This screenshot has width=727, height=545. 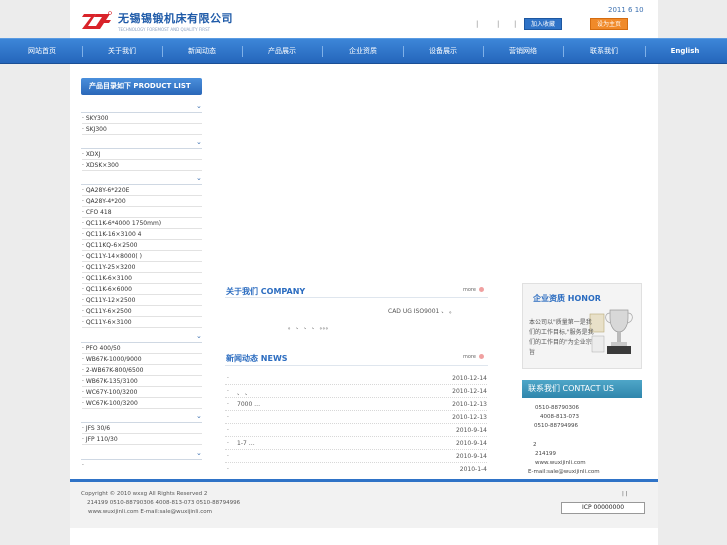 What do you see at coordinates (142, 190) in the screenshot?
I see `product-link: · QA28Y-6*220E` at bounding box center [142, 190].